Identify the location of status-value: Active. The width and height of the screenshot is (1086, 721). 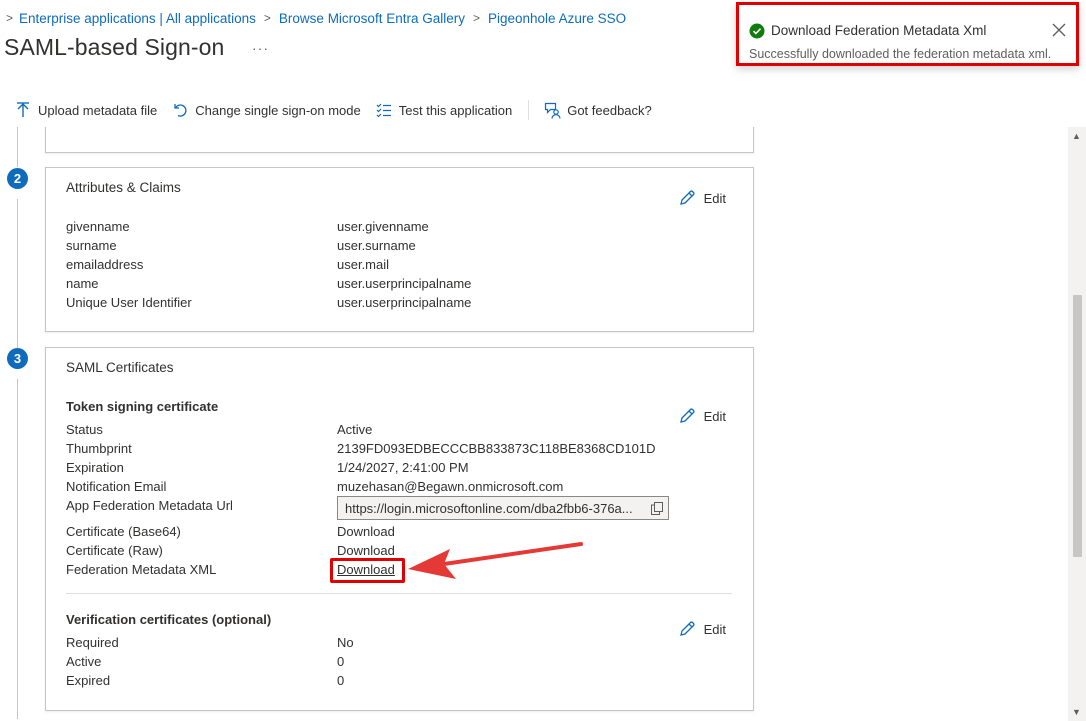
(355, 429).